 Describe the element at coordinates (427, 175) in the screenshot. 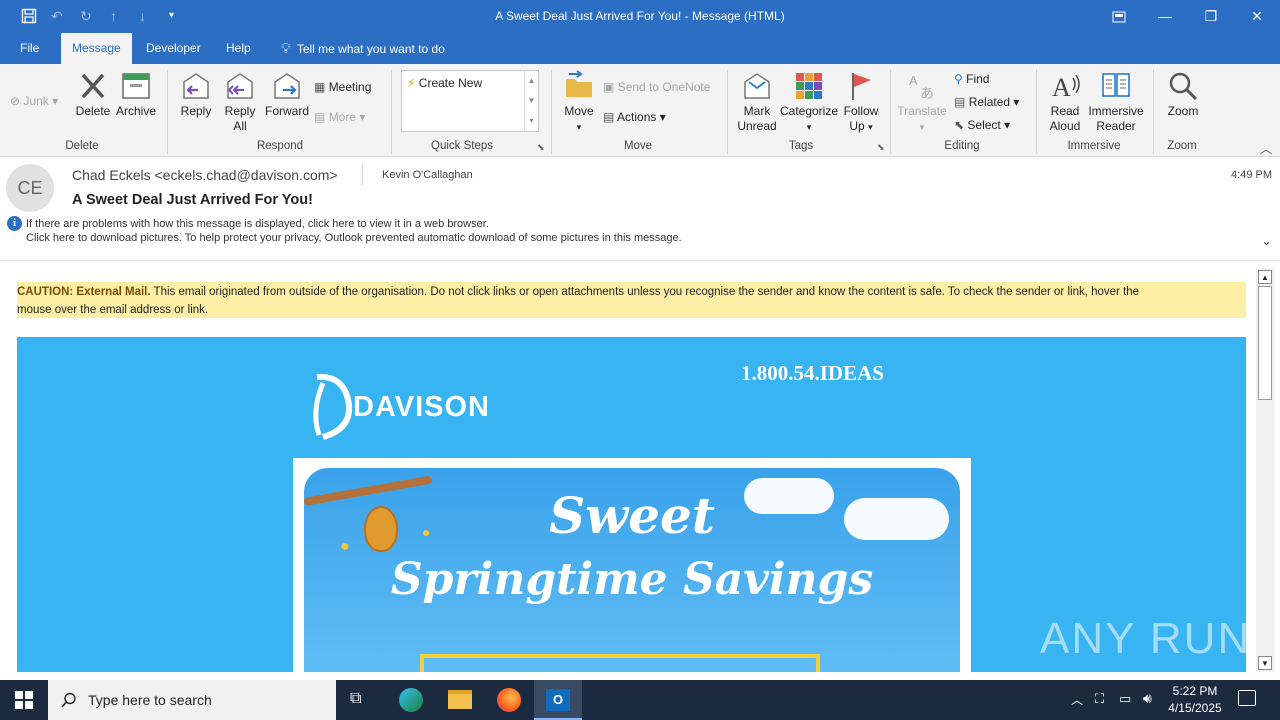

I see `recipient: Kevin O'Callaghan` at that location.